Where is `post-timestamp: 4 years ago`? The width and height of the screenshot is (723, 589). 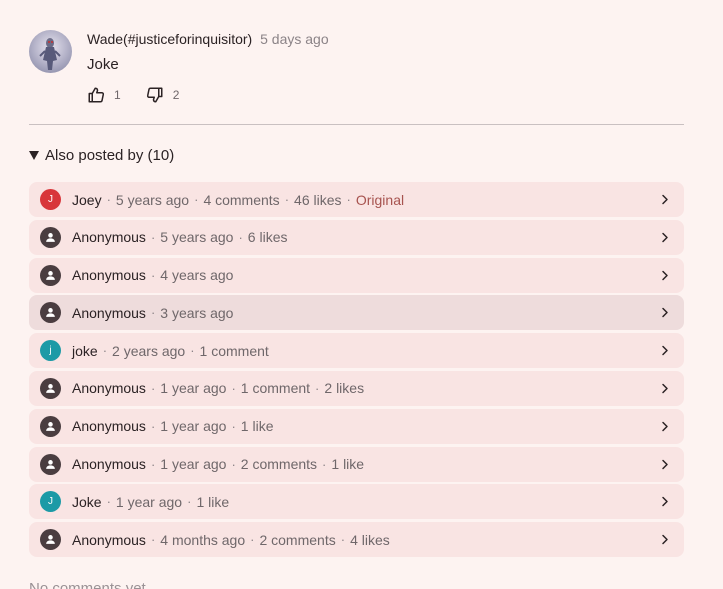 post-timestamp: 4 years ago is located at coordinates (197, 275).